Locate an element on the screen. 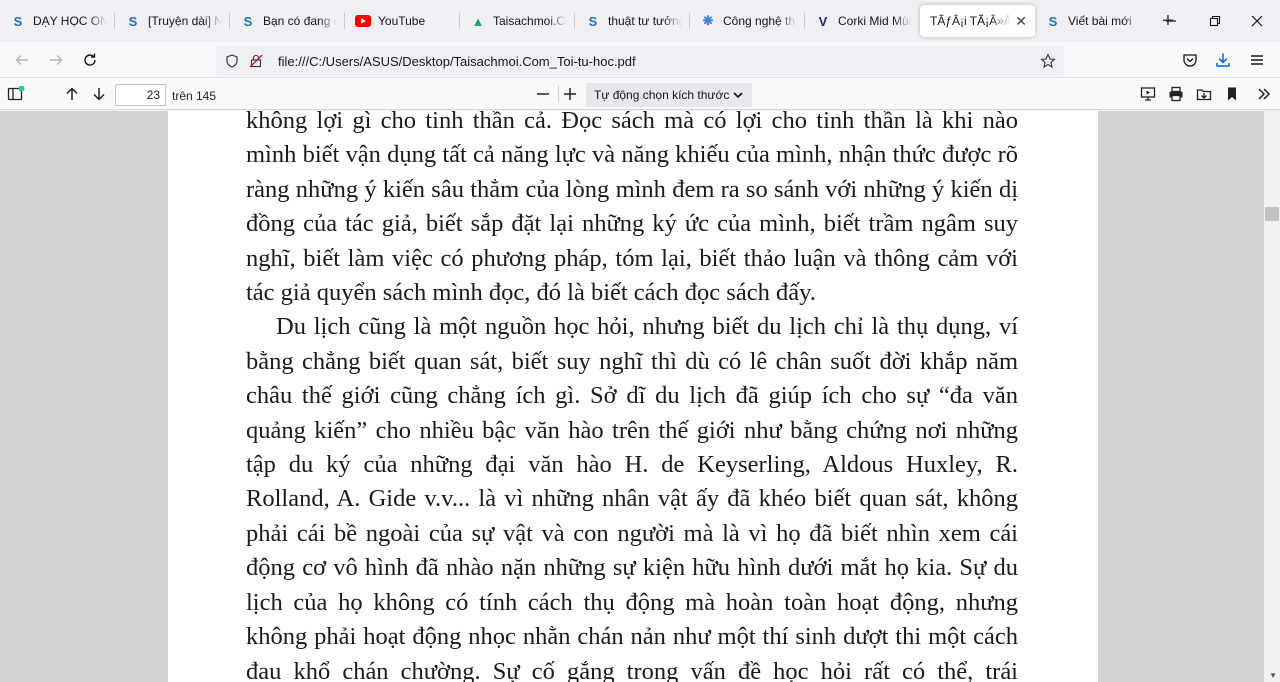  tab-2: S [Truyện dài] Nhật ký is located at coordinates (172, 21).